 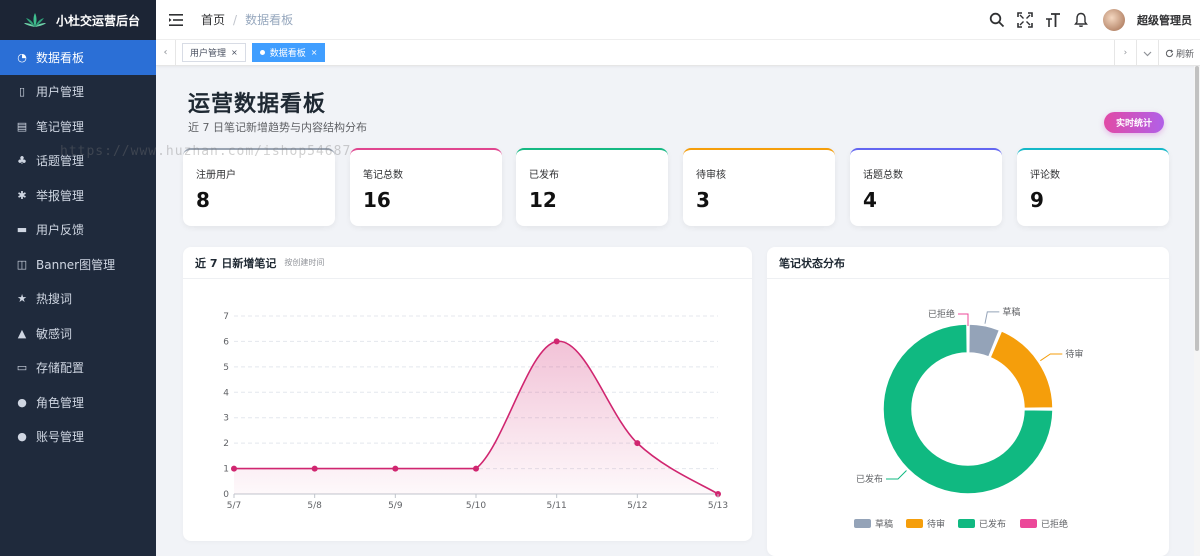 I want to click on sidebar-item-4: ✱ 举报管理, so click(x=78, y=195).